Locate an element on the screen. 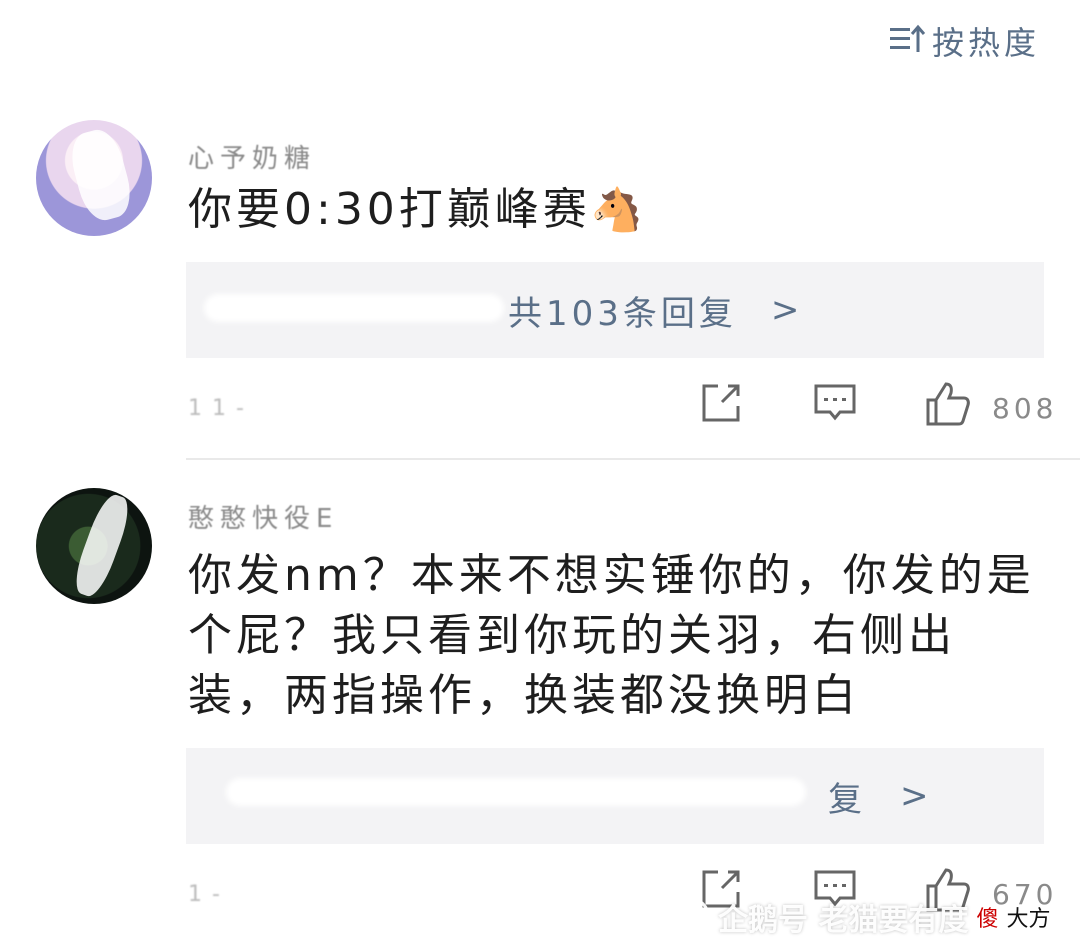 This screenshot has width=1080, height=952. sort-by-popularity-button: 按热度 is located at coordinates (964, 41).